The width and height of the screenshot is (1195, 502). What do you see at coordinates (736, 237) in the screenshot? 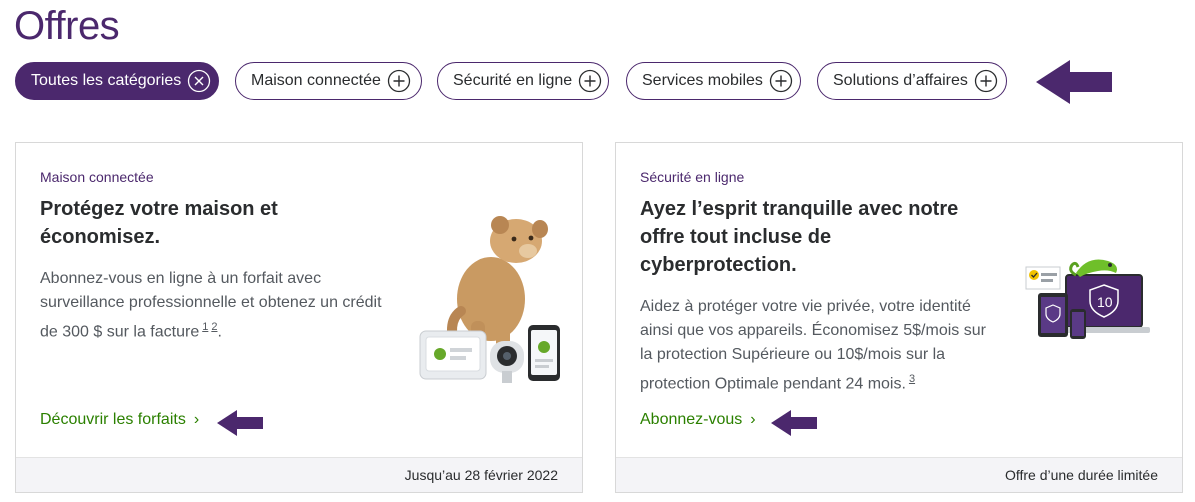
I see `card-title-line: offre tout incluse de` at bounding box center [736, 237].